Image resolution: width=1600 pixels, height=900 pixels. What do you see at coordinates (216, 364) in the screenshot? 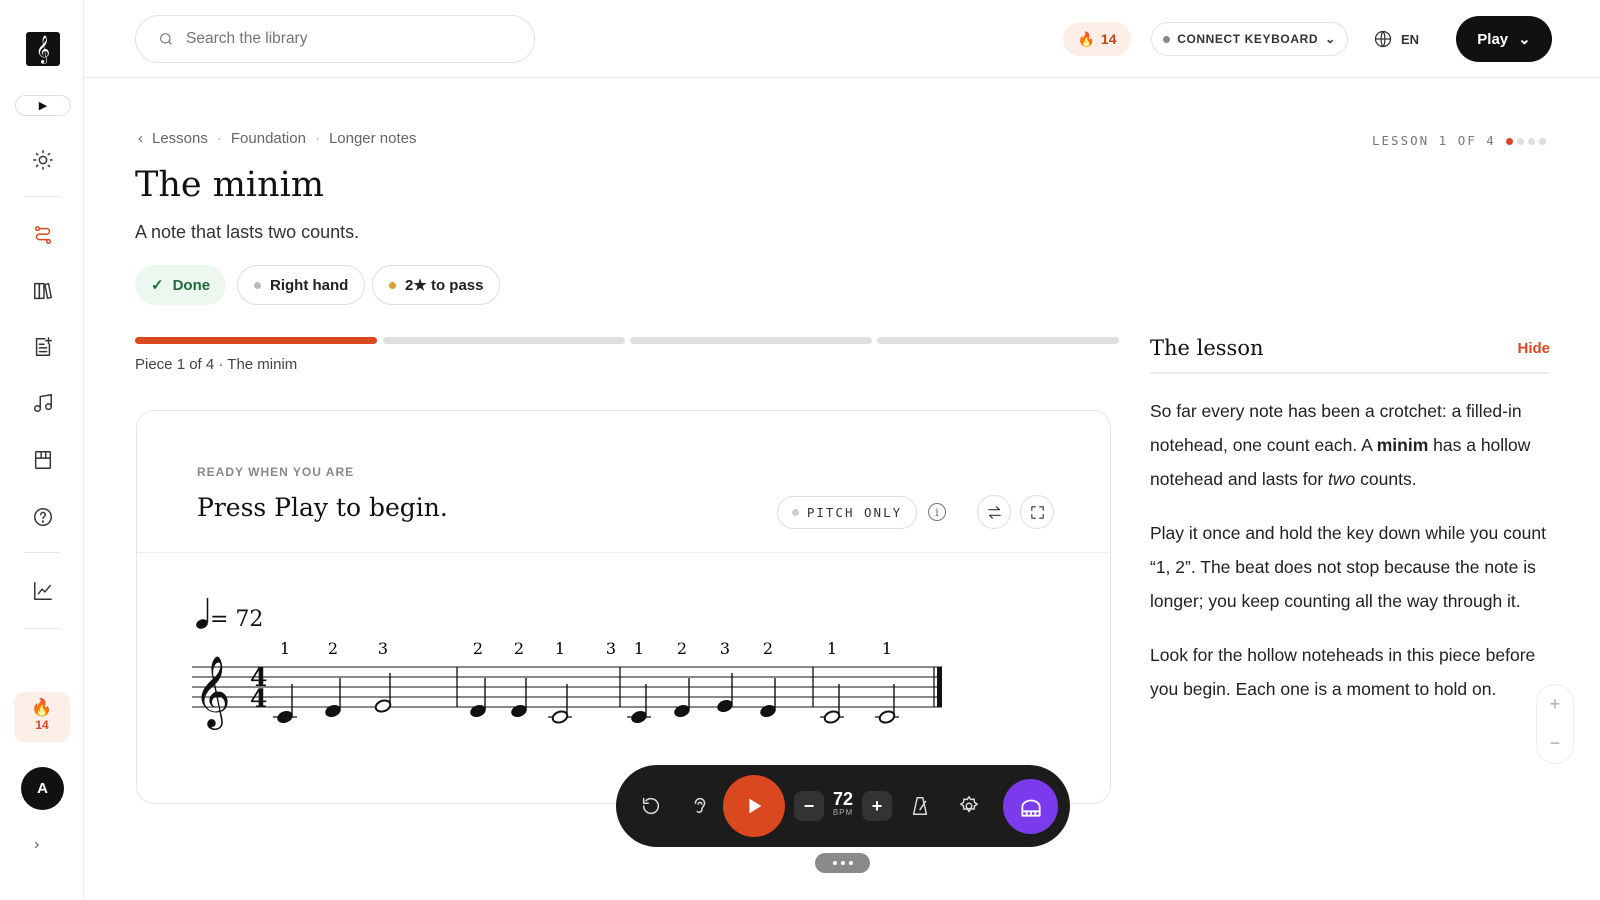
I see `piece-label: Piece 1 of 4 · The minim` at bounding box center [216, 364].